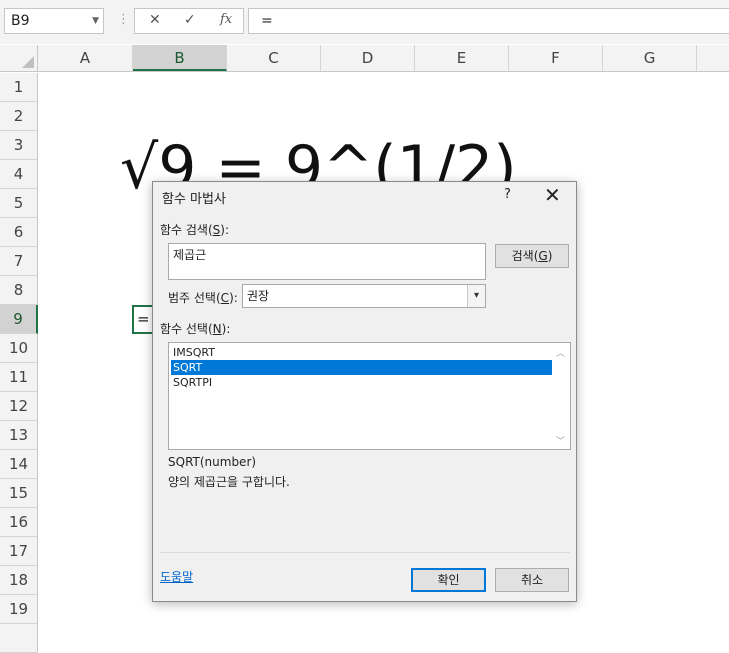 This screenshot has width=729, height=653. Describe the element at coordinates (19, 609) in the screenshot. I see `row-header-19: 19` at that location.